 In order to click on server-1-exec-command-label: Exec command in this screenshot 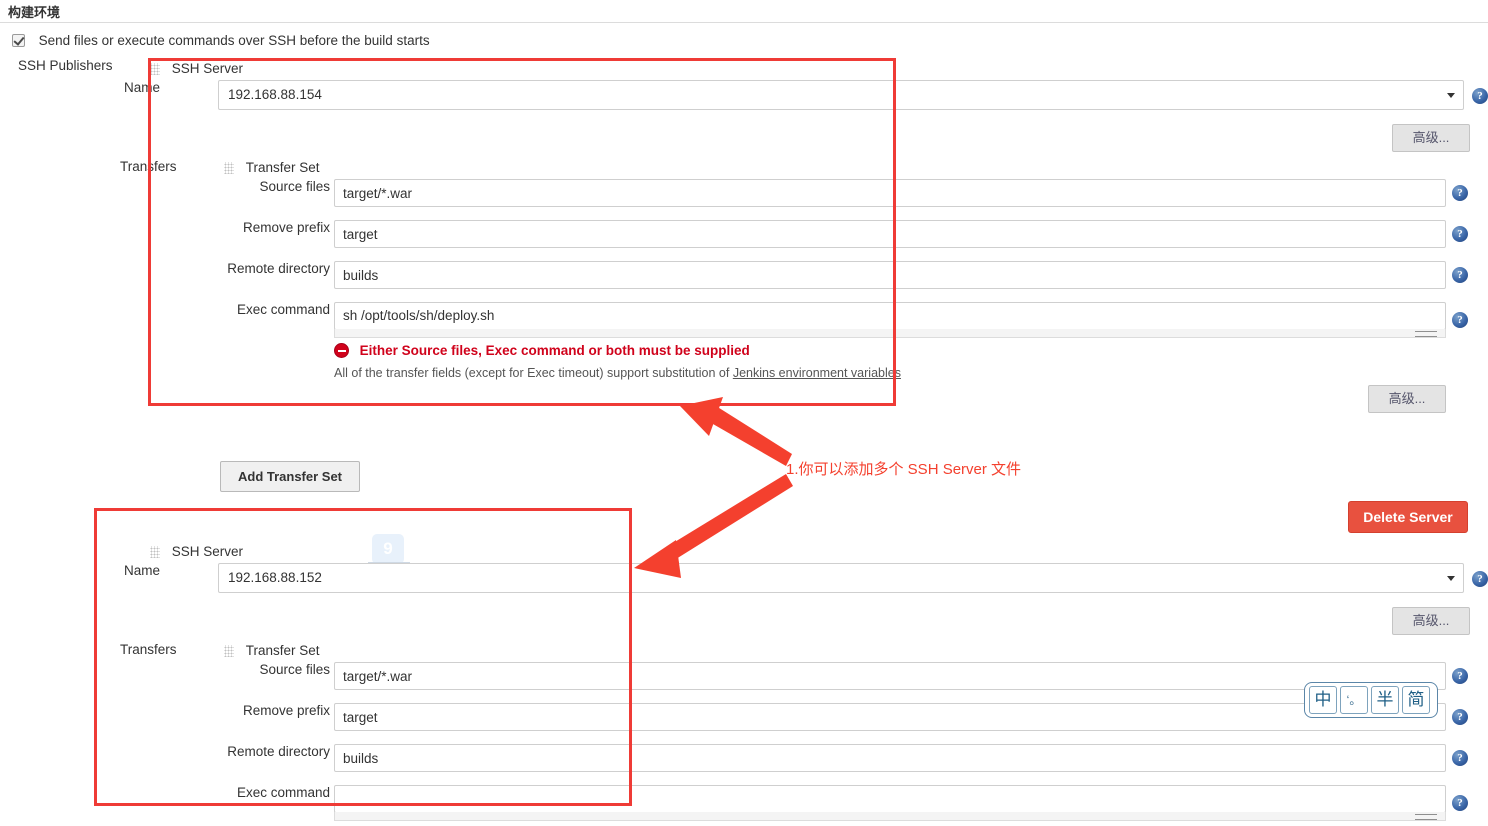, I will do `click(283, 309)`.